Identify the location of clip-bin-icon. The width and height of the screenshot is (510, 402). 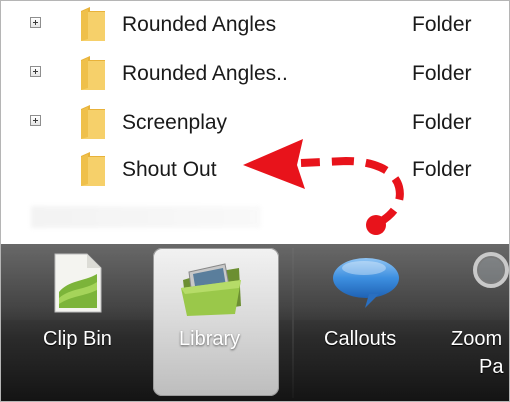
(78, 283).